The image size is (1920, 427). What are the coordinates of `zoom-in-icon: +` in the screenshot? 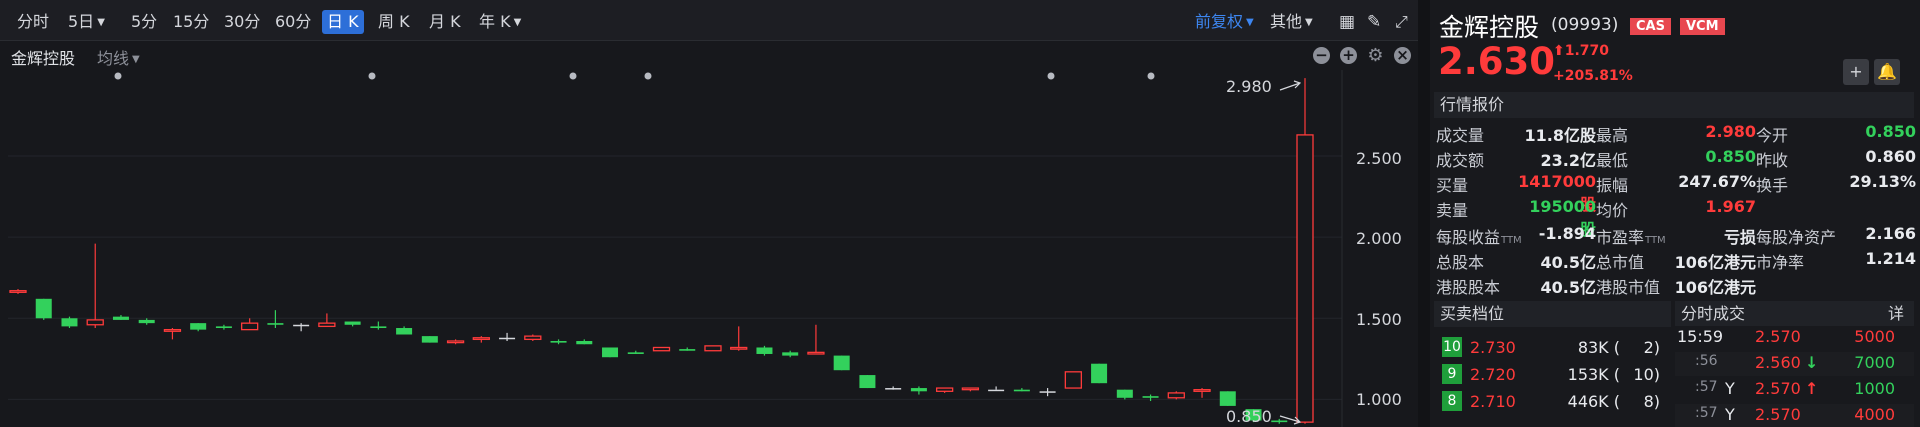 It's located at (1348, 55).